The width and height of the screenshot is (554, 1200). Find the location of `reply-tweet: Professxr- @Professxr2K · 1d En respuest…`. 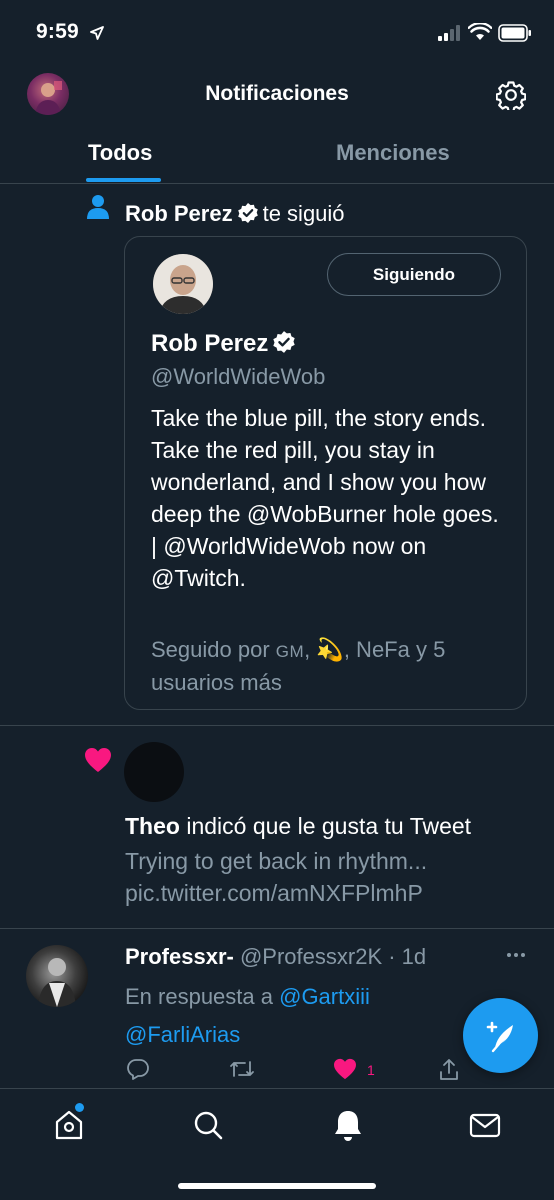

reply-tweet: Professxr- @Professxr2K · 1d En respuest… is located at coordinates (277, 1010).